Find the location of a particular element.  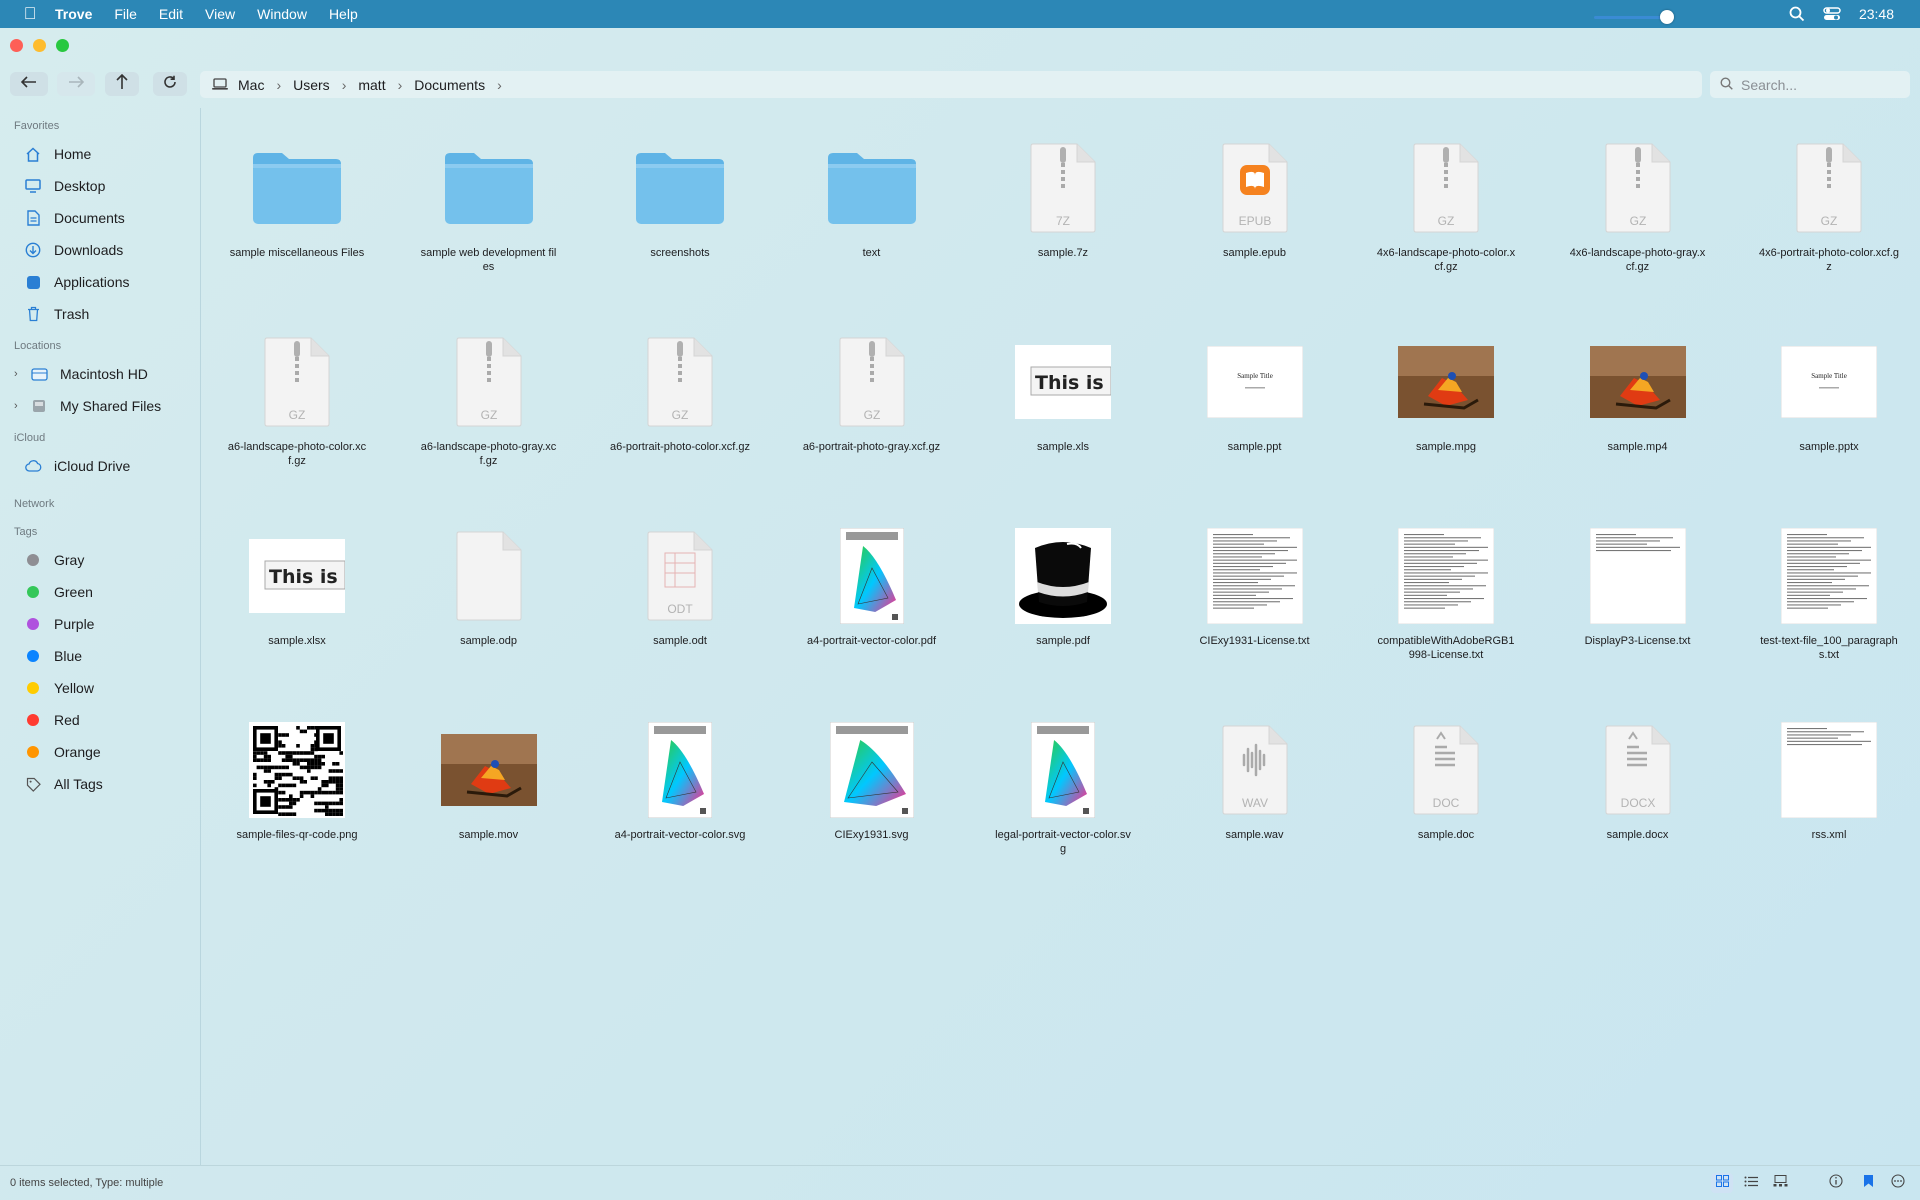

more-options-button is located at coordinates (1898, 1183).